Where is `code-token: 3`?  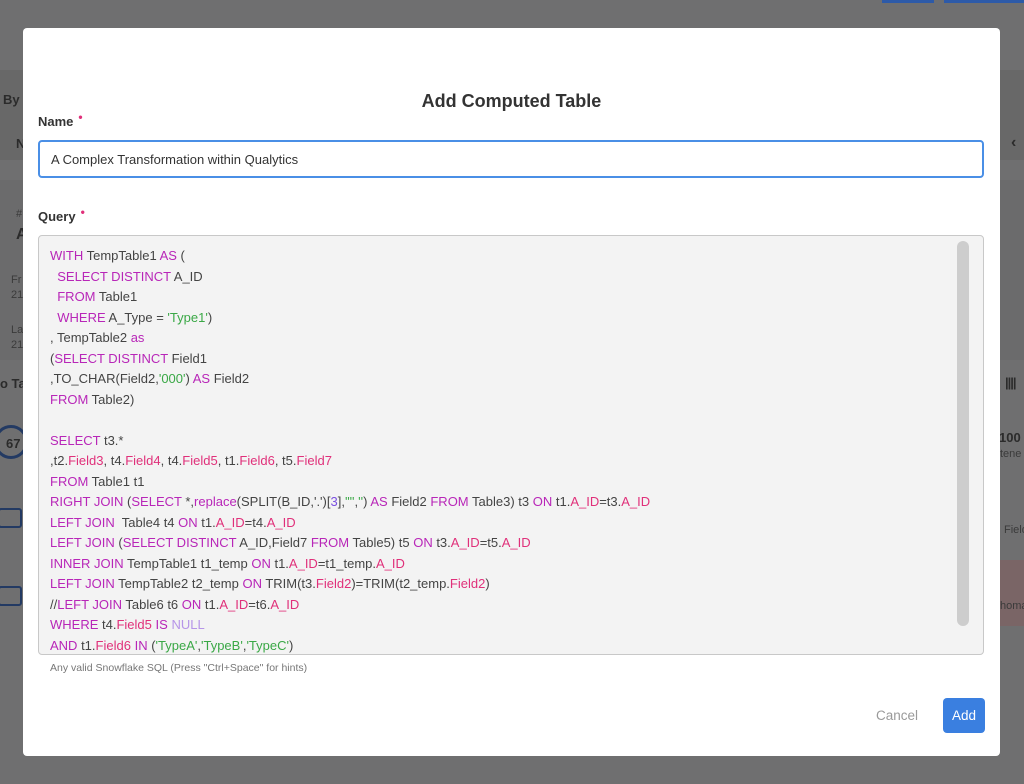 code-token: 3 is located at coordinates (334, 501).